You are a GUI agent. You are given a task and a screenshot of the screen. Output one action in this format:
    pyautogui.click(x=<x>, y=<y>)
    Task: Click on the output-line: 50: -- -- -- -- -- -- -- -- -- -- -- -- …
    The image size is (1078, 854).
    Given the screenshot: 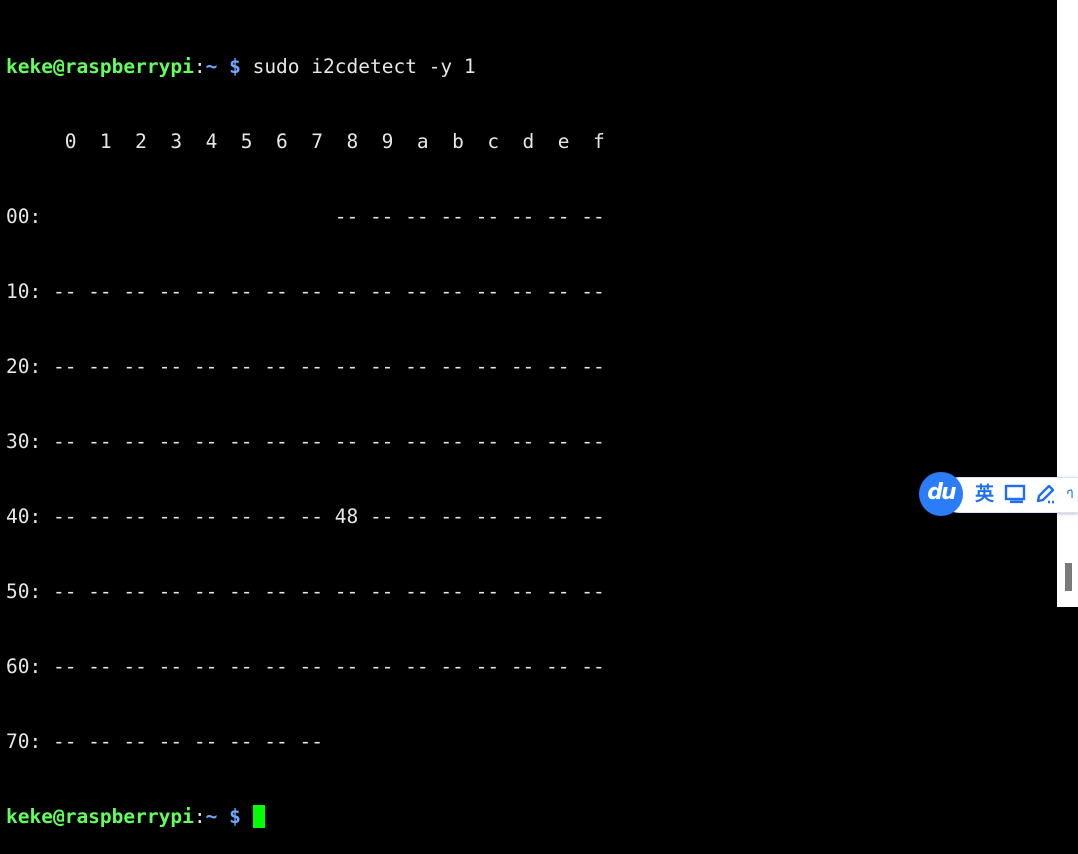 What is the action you would take?
    pyautogui.click(x=305, y=591)
    